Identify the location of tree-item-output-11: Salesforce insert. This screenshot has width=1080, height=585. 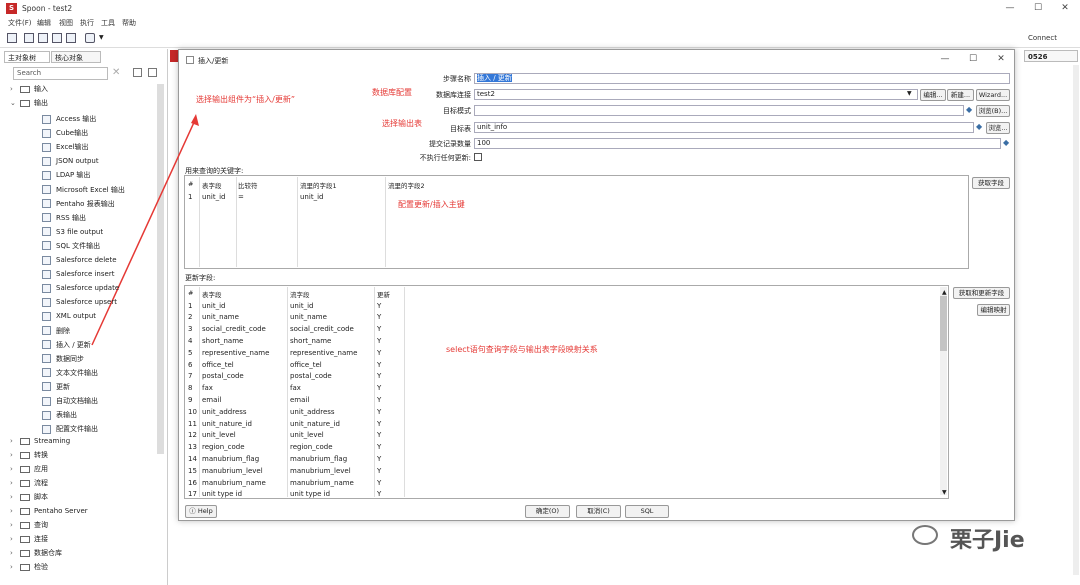
(78, 274).